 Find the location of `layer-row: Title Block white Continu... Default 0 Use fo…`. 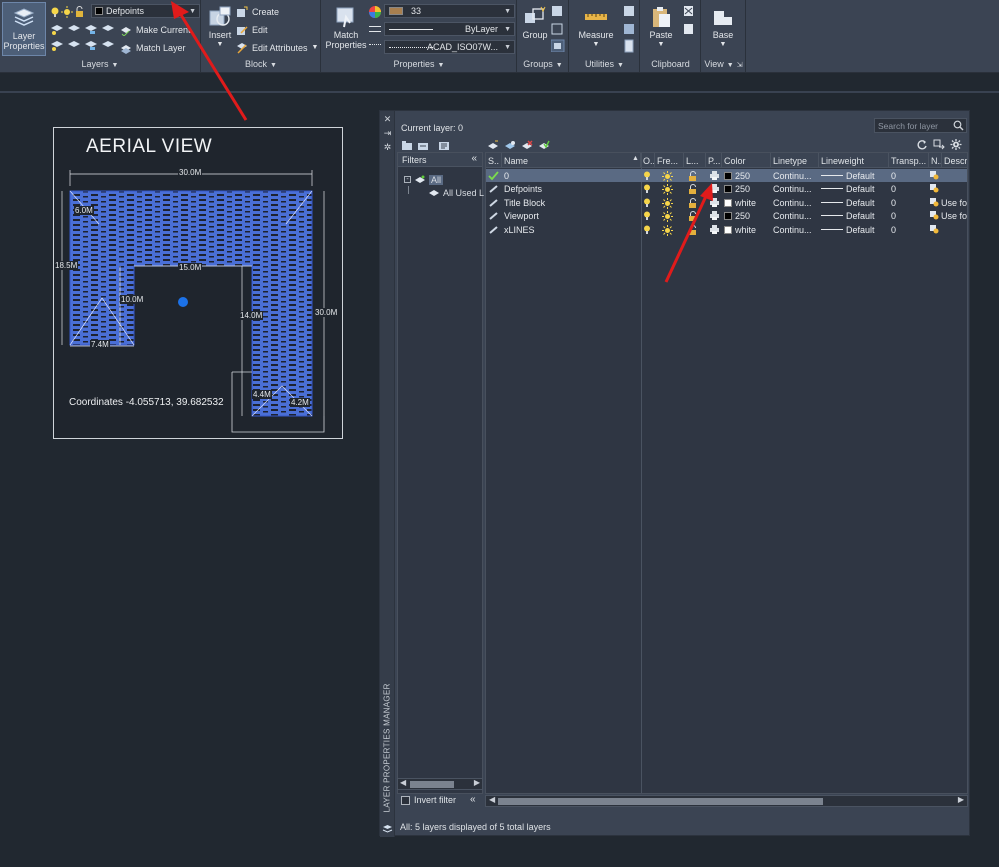

layer-row: Title Block white Continu... Default 0 Use fo… is located at coordinates (726, 202).